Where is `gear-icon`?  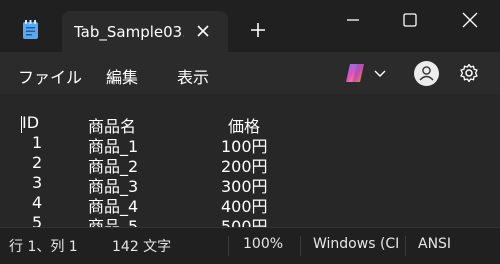 gear-icon is located at coordinates (469, 73).